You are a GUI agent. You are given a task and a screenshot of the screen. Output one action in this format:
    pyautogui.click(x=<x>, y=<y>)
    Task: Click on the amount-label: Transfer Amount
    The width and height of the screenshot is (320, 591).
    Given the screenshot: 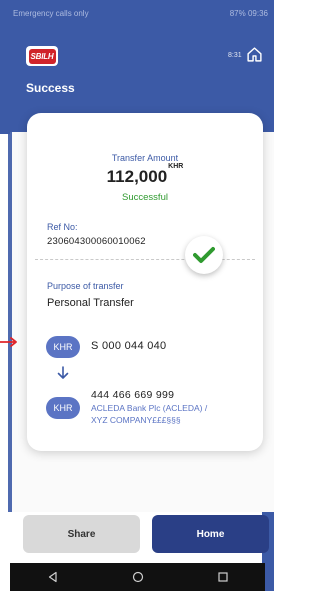 What is the action you would take?
    pyautogui.click(x=145, y=158)
    